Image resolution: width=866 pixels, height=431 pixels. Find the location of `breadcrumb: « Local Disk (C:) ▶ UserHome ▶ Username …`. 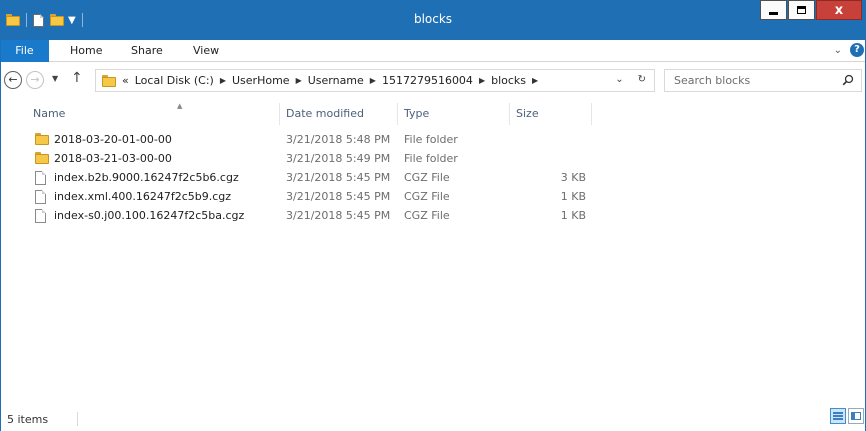

breadcrumb: « Local Disk (C:) ▶ UserHome ▶ Username … is located at coordinates (330, 80).